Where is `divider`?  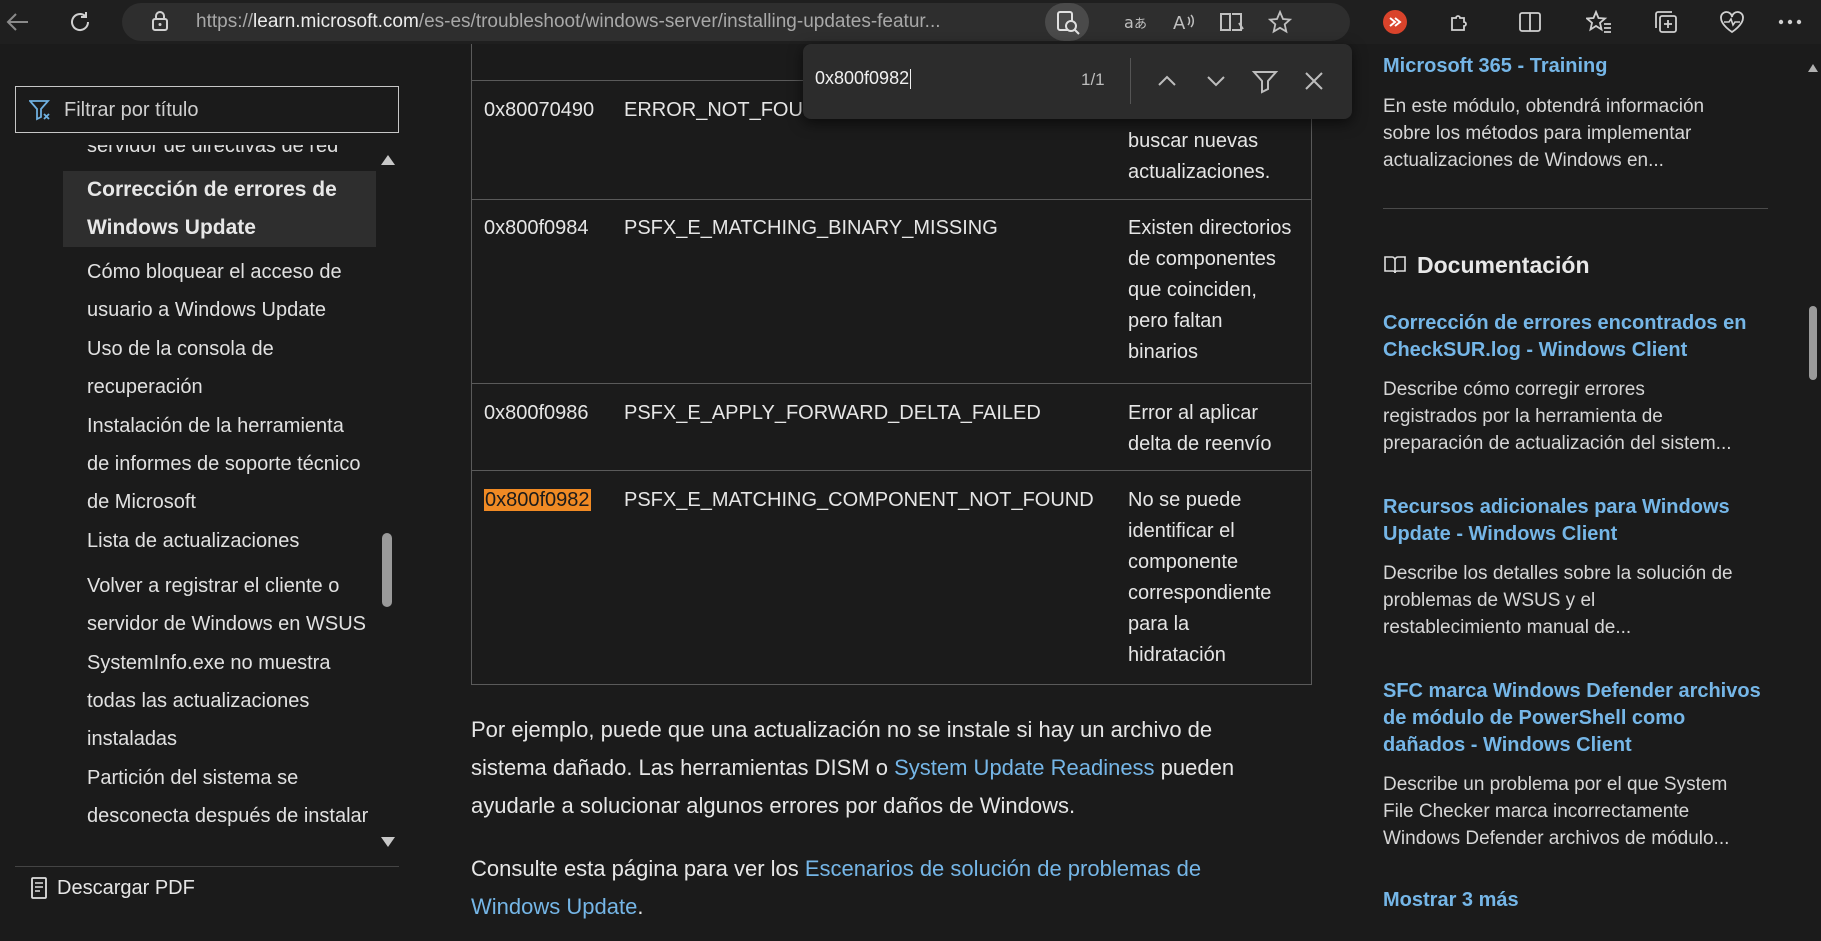
divider is located at coordinates (1575, 208).